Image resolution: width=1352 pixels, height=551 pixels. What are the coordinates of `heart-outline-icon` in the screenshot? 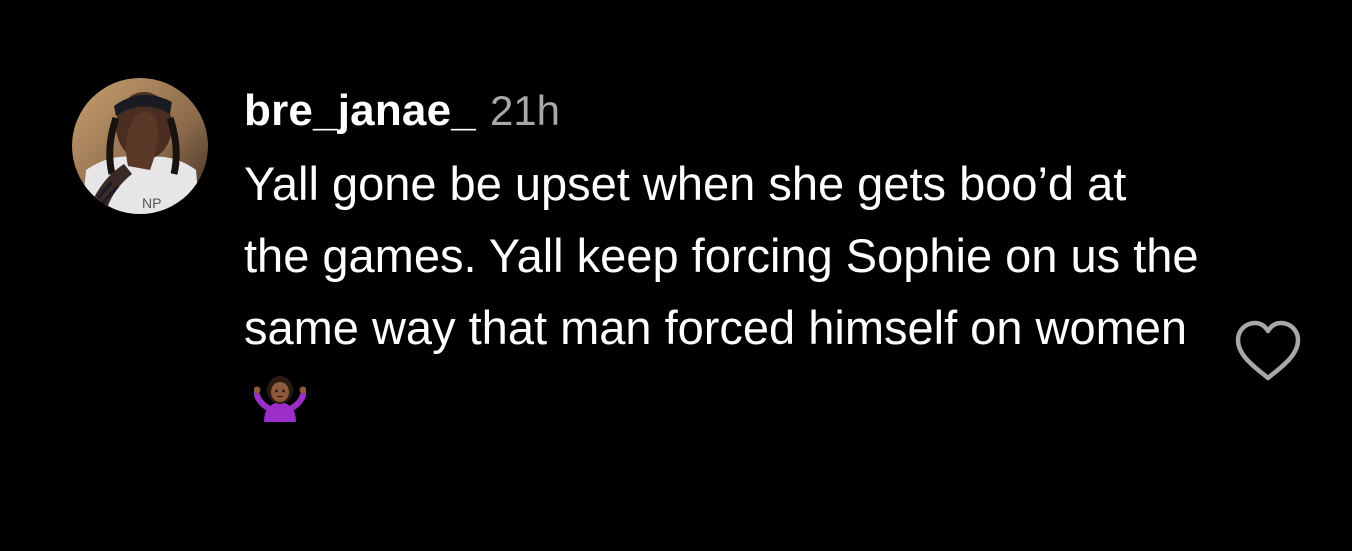 It's located at (1268, 350).